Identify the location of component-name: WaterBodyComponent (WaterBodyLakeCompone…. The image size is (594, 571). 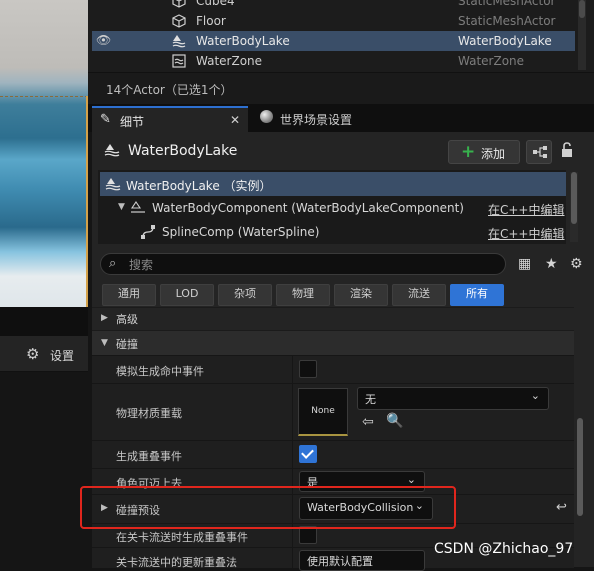
(308, 208).